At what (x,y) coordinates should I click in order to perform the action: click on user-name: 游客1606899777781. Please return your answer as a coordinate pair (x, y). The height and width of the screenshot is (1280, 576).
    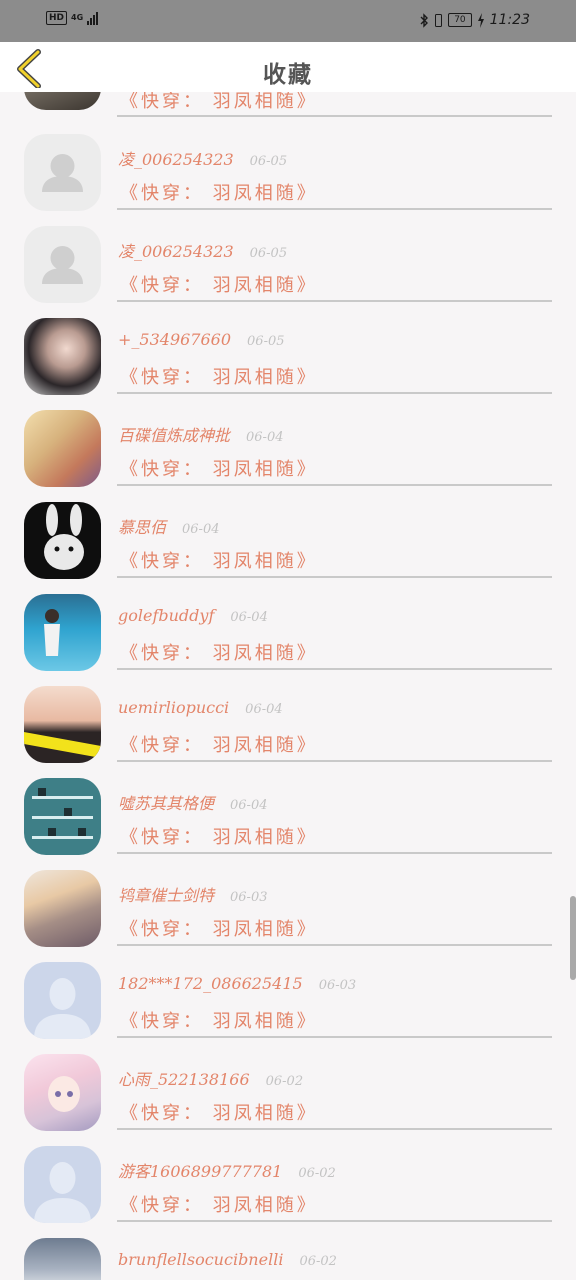
    Looking at the image, I should click on (200, 1171).